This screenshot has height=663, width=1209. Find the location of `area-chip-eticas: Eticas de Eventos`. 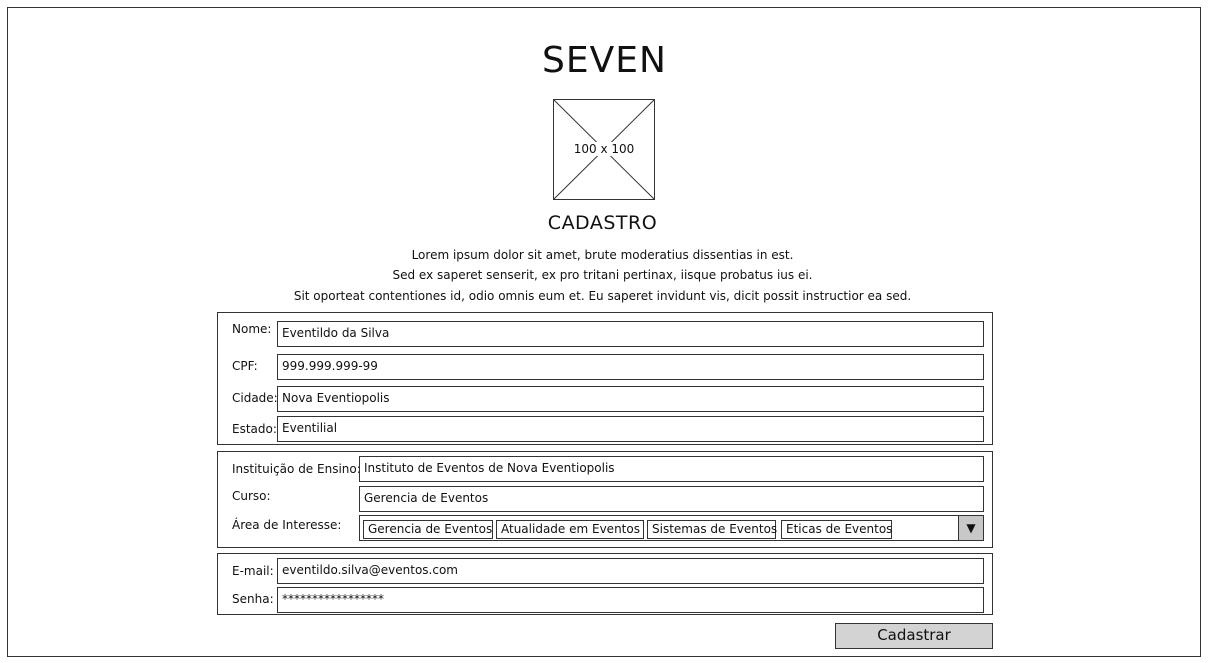

area-chip-eticas: Eticas de Eventos is located at coordinates (836, 529).